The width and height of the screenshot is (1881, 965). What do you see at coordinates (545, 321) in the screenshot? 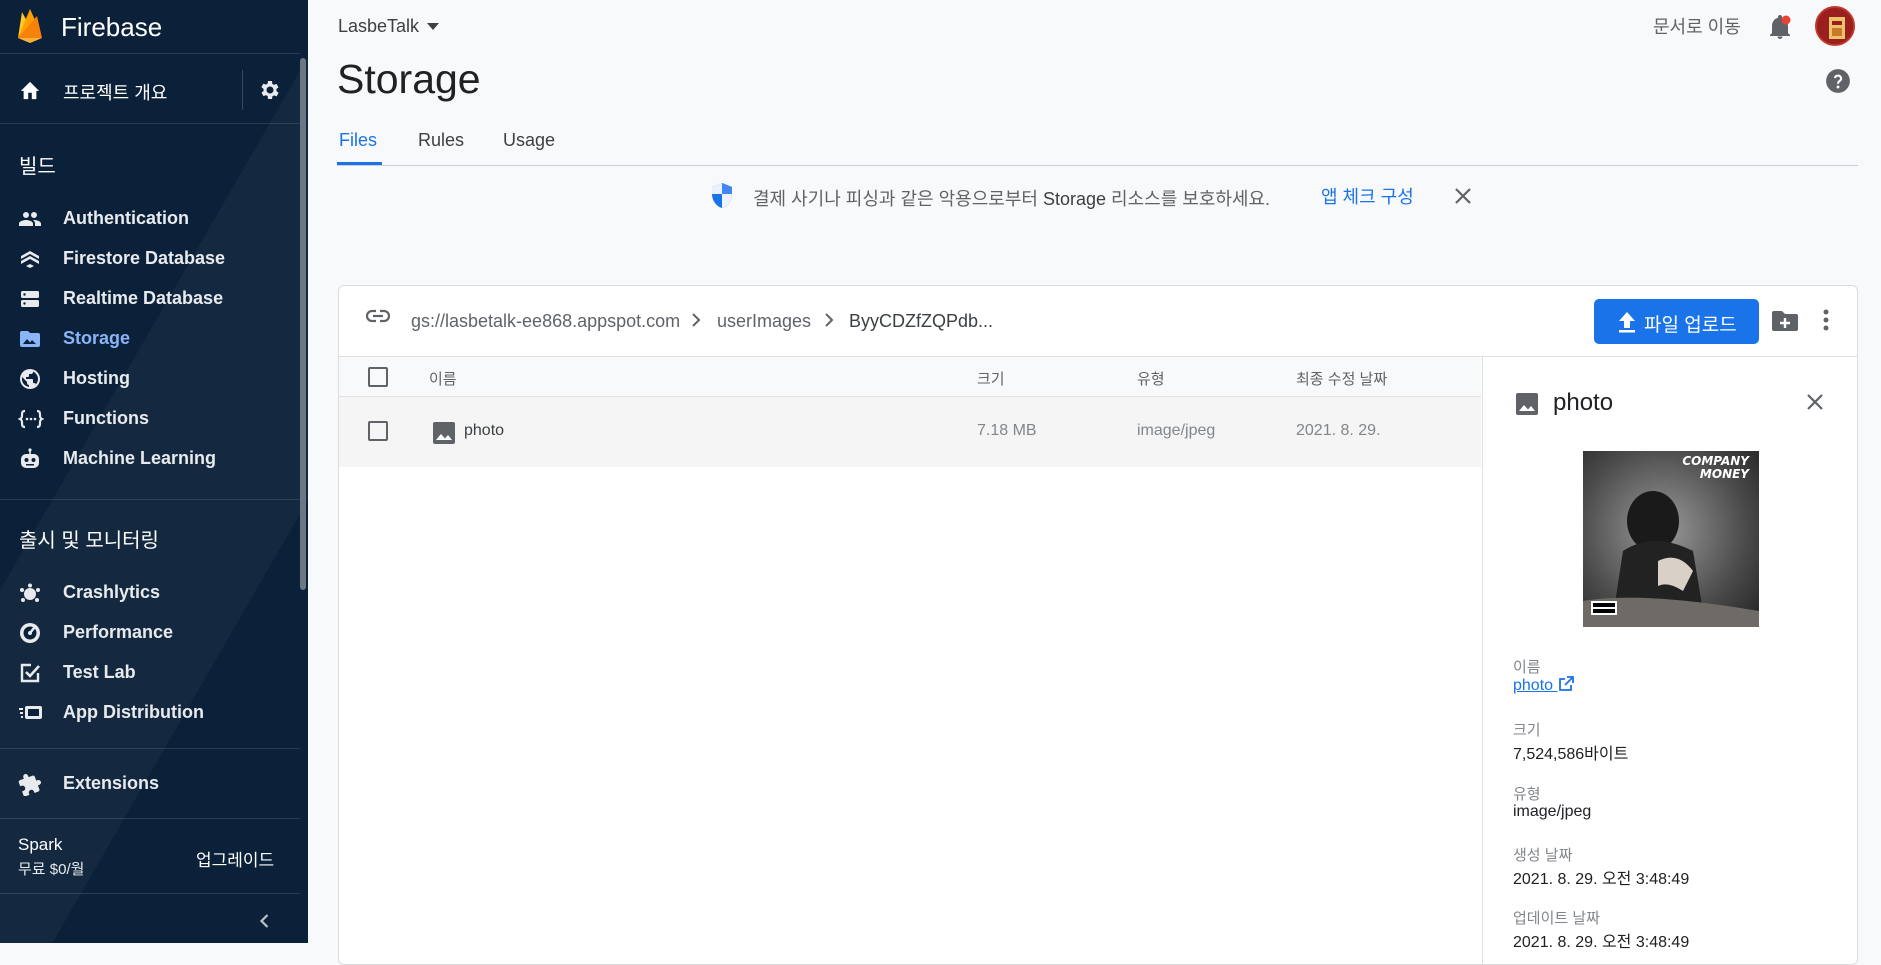
I see `breadcrumb-bucket: gs://lasbetalk-ee868.appspot.com` at bounding box center [545, 321].